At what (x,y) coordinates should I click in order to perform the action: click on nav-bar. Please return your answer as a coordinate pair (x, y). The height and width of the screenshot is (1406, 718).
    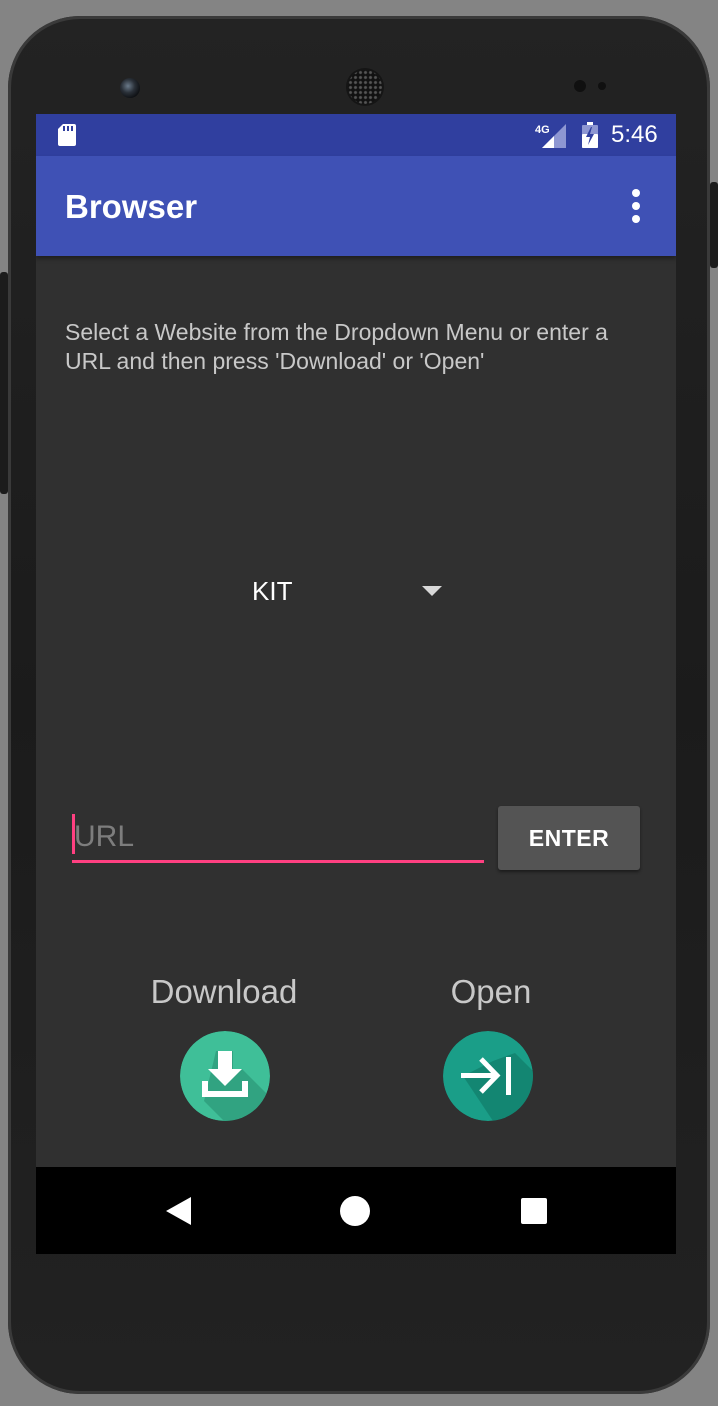
    Looking at the image, I should click on (356, 1210).